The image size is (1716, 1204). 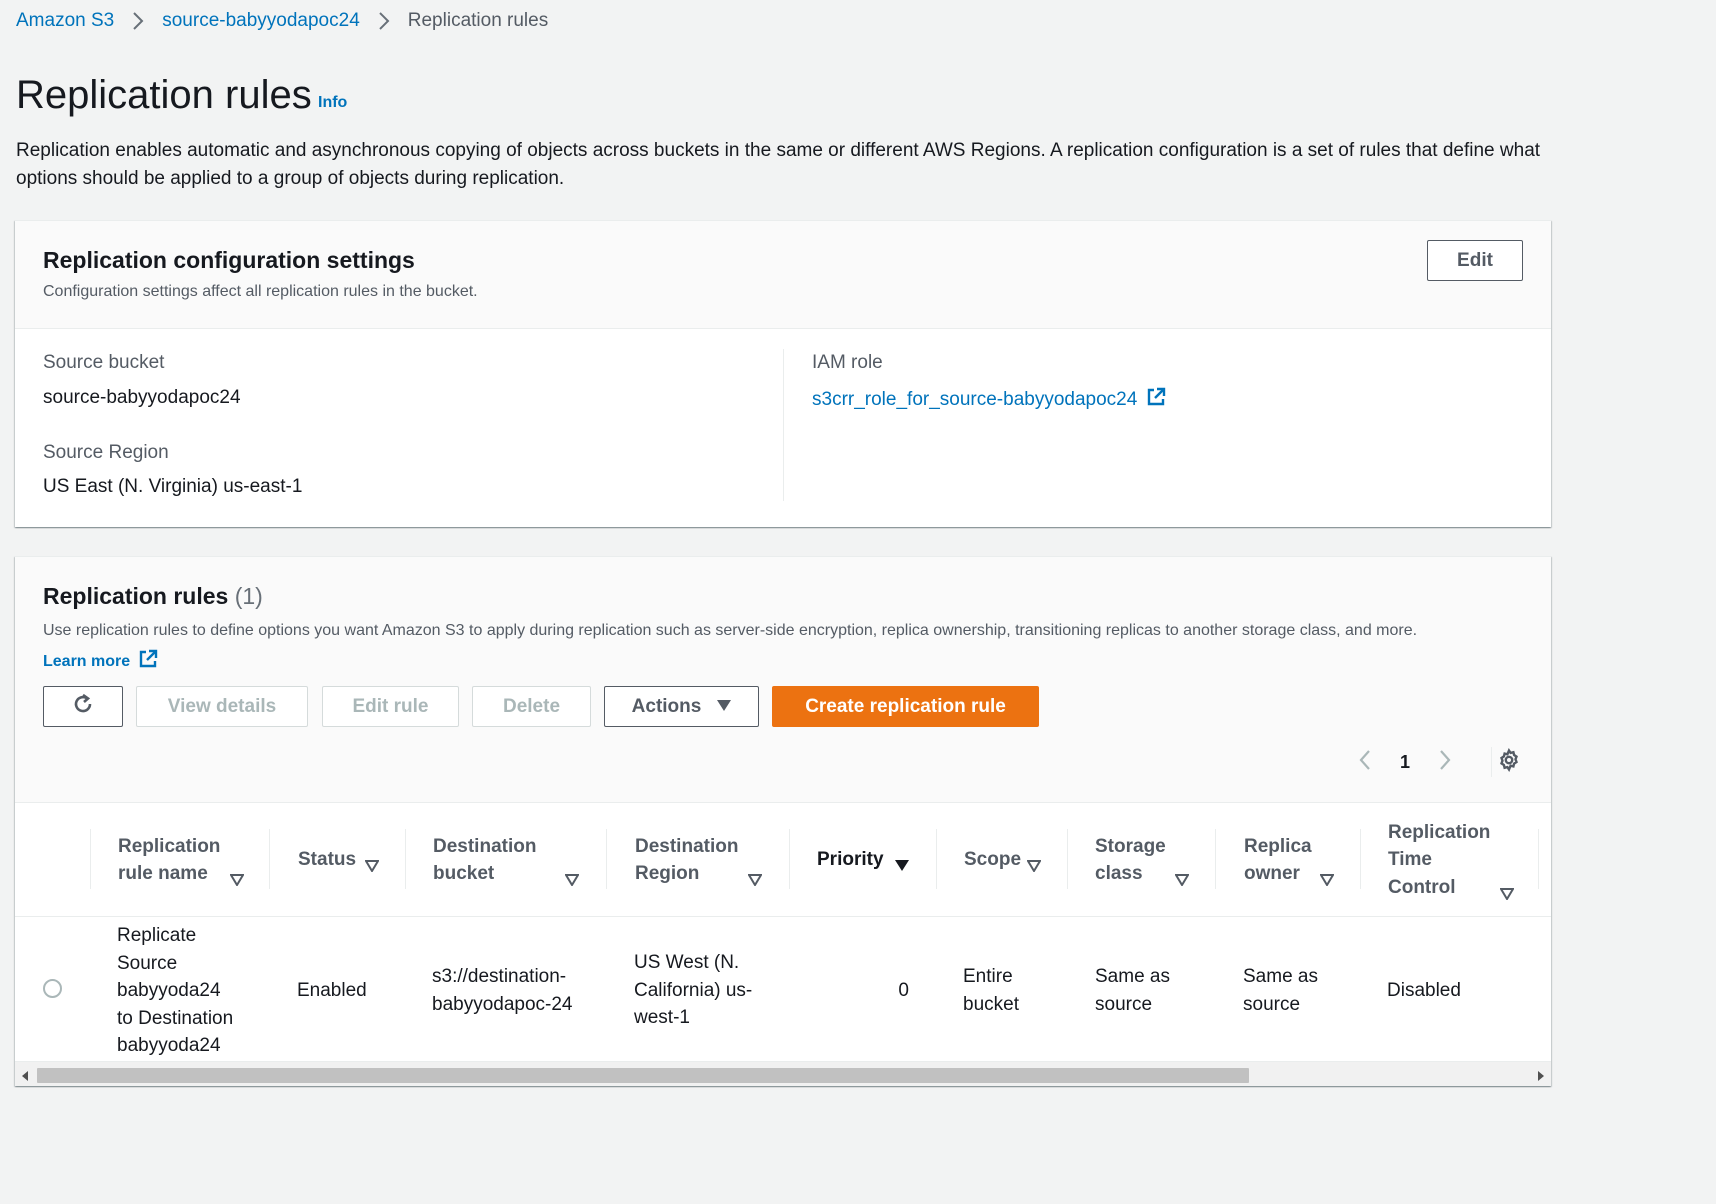 What do you see at coordinates (173, 486) in the screenshot?
I see `source-region-value: US East (N. Virginia) us-east-1` at bounding box center [173, 486].